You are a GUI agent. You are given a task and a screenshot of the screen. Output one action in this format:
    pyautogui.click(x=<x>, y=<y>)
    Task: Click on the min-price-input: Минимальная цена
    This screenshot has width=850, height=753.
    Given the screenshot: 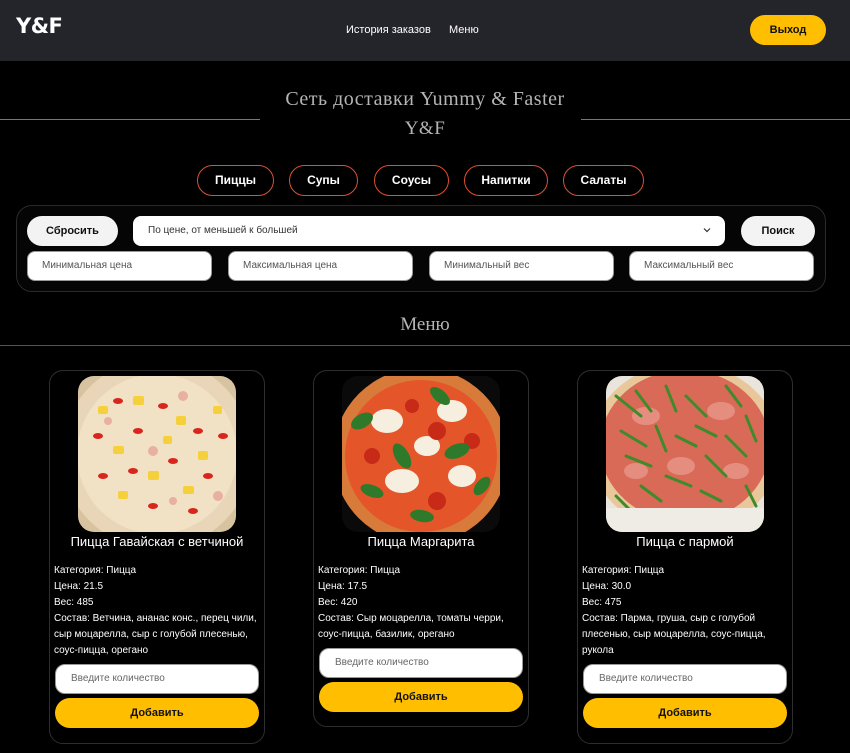 What is the action you would take?
    pyautogui.click(x=119, y=266)
    